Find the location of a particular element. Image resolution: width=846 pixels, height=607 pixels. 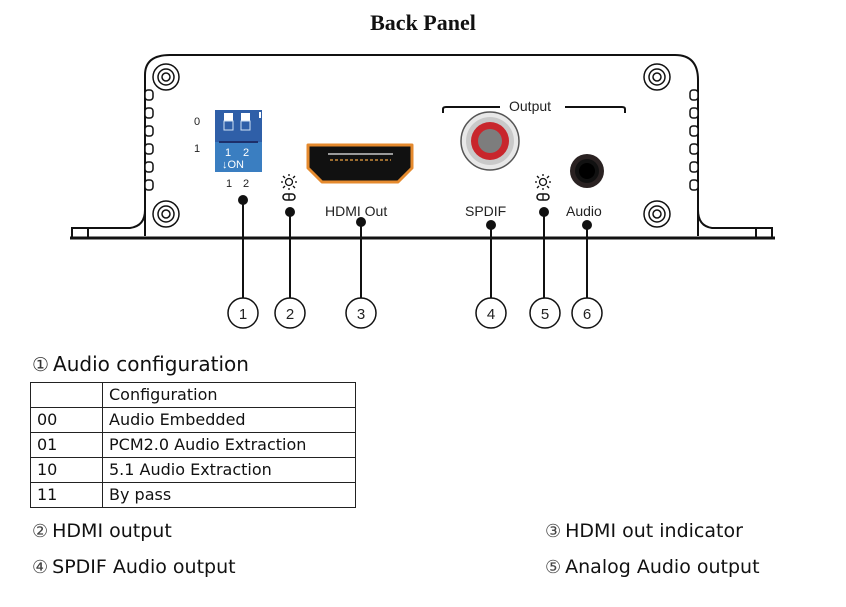

legend-item-hdmi-out-indicator: ③ HDMI out indicator is located at coordinates (644, 531).